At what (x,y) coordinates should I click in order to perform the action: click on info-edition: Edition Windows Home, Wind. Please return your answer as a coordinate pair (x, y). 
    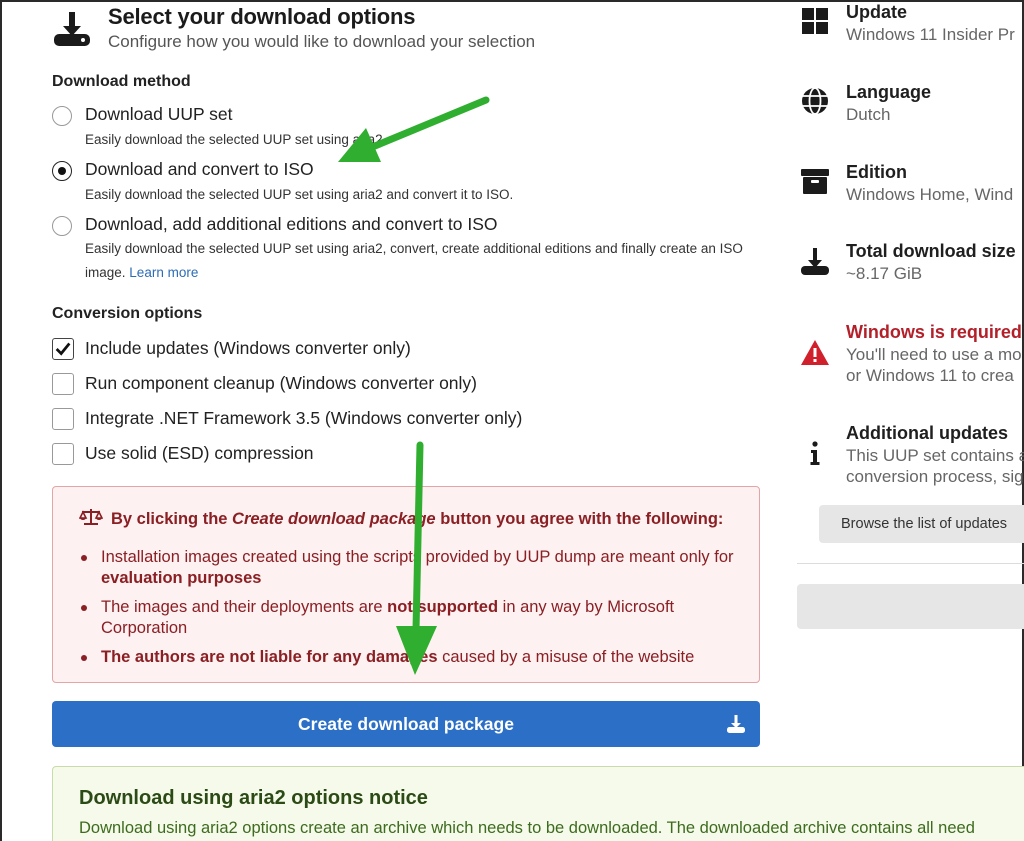
    Looking at the image, I should click on (912, 187).